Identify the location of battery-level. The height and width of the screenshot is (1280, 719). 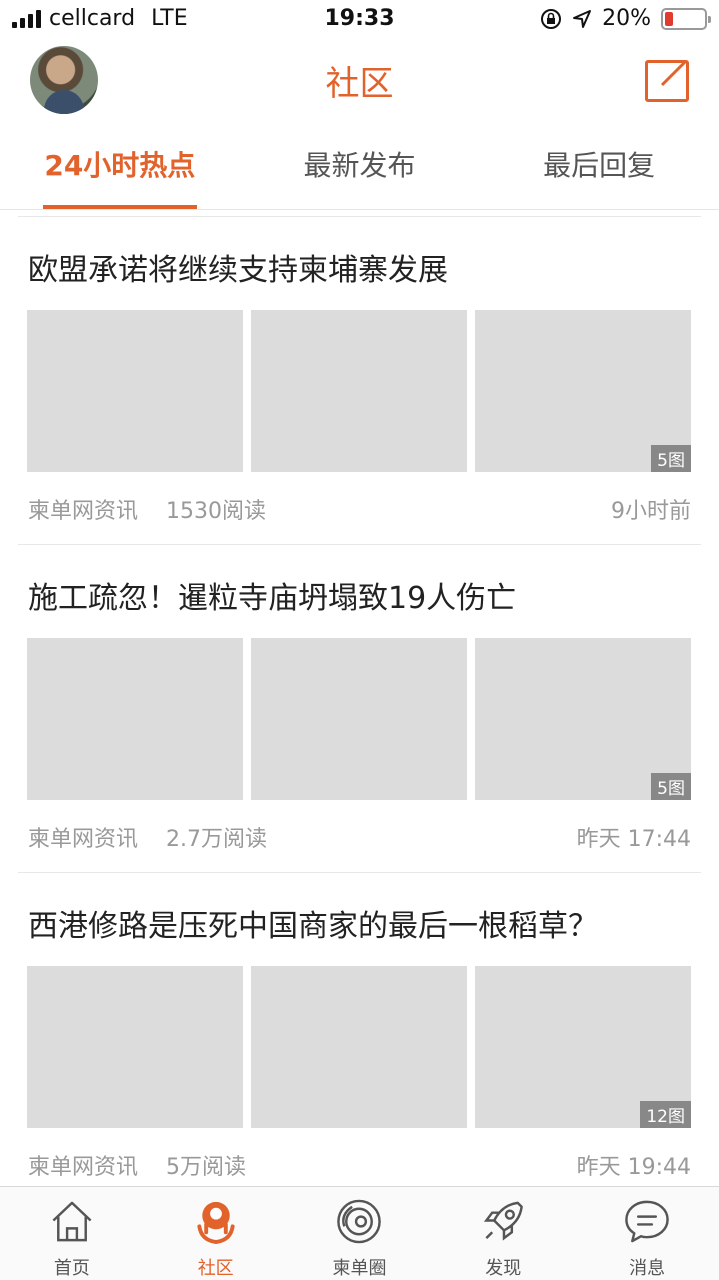
(669, 18).